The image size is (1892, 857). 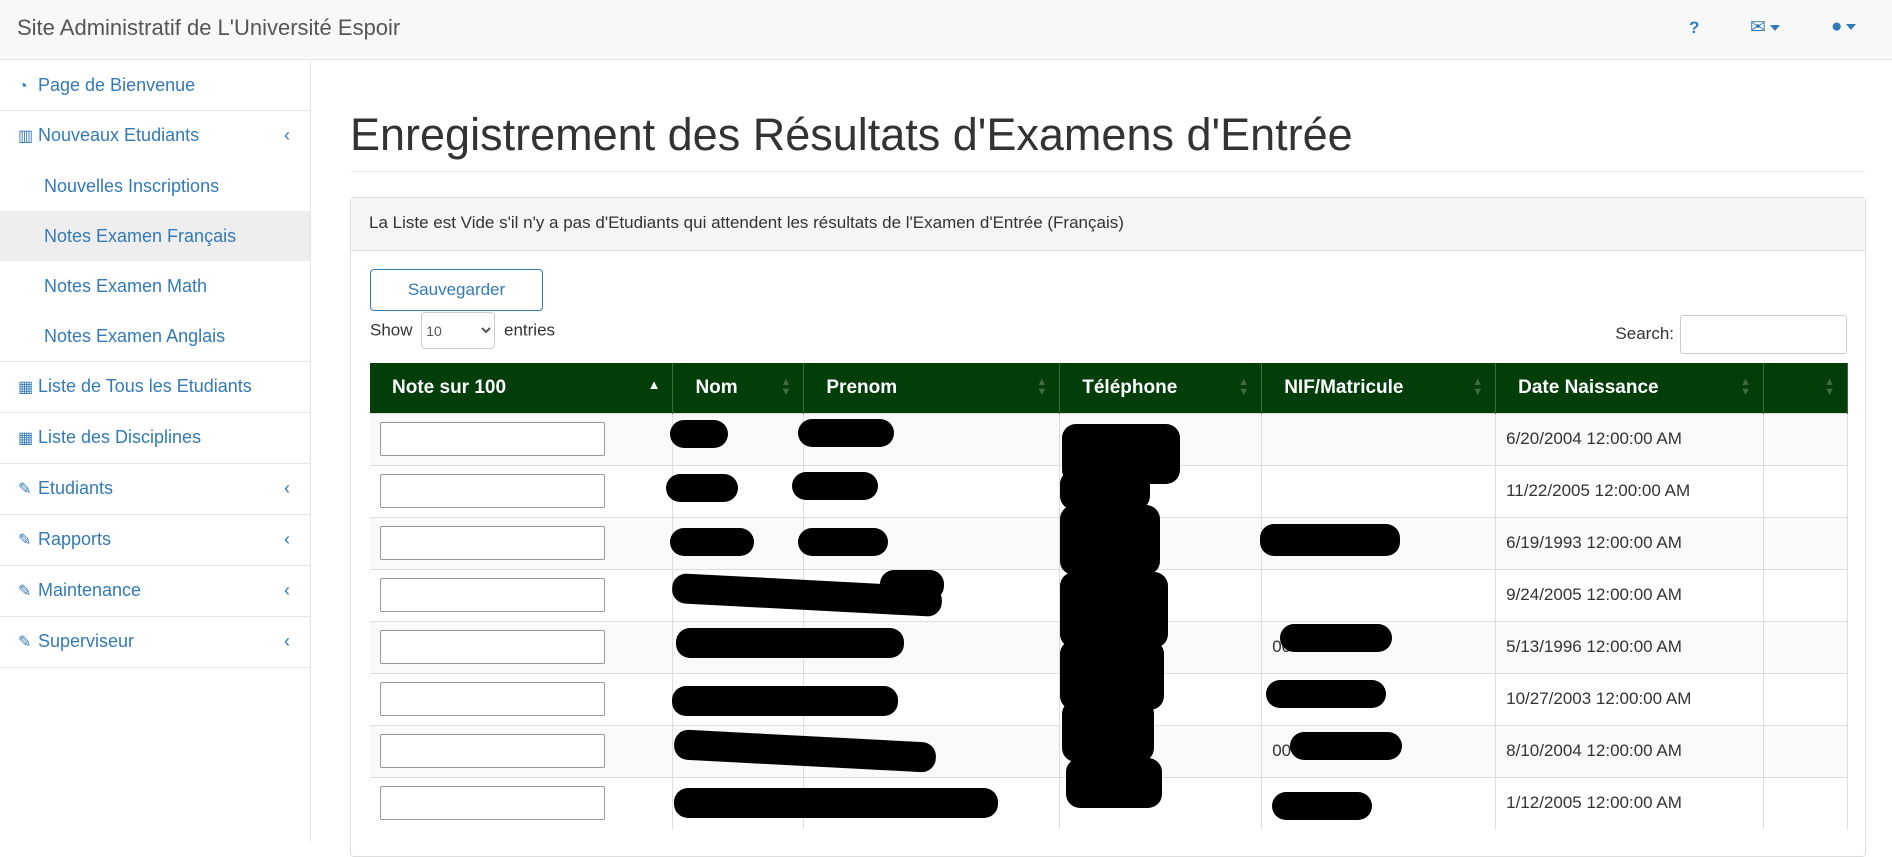 I want to click on date-naissance-cell: 8/10/2004 12:00:00 AM, so click(x=1629, y=750).